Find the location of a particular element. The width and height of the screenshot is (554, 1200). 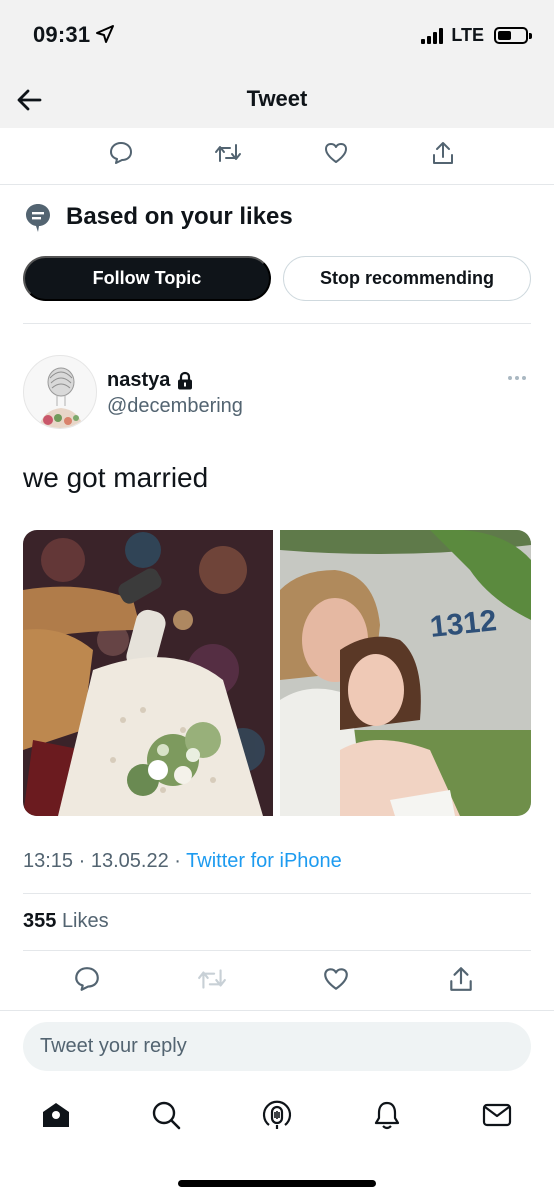

location-arrow-icon is located at coordinates (105, 34).